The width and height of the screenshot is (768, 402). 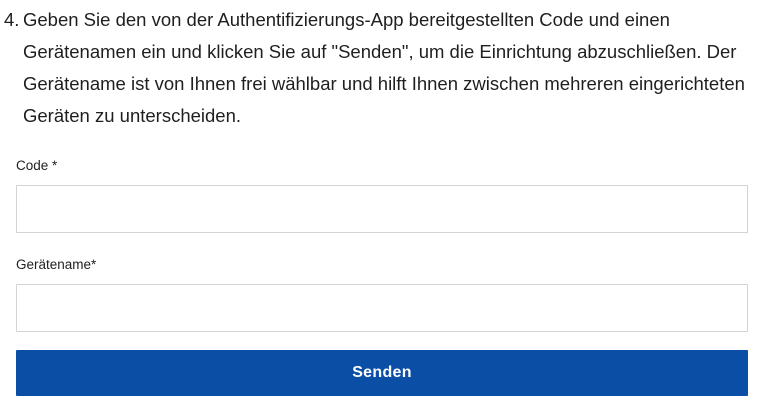 What do you see at coordinates (382, 373) in the screenshot?
I see `submit-button: Senden` at bounding box center [382, 373].